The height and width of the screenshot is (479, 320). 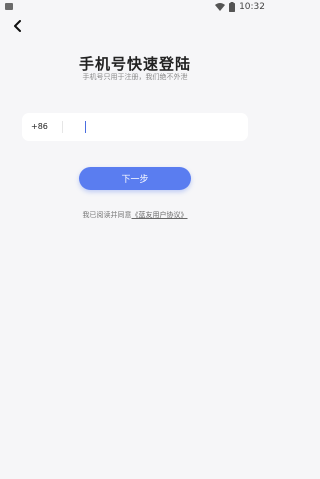 I want to click on next-step-button: 下一步, so click(x=135, y=178).